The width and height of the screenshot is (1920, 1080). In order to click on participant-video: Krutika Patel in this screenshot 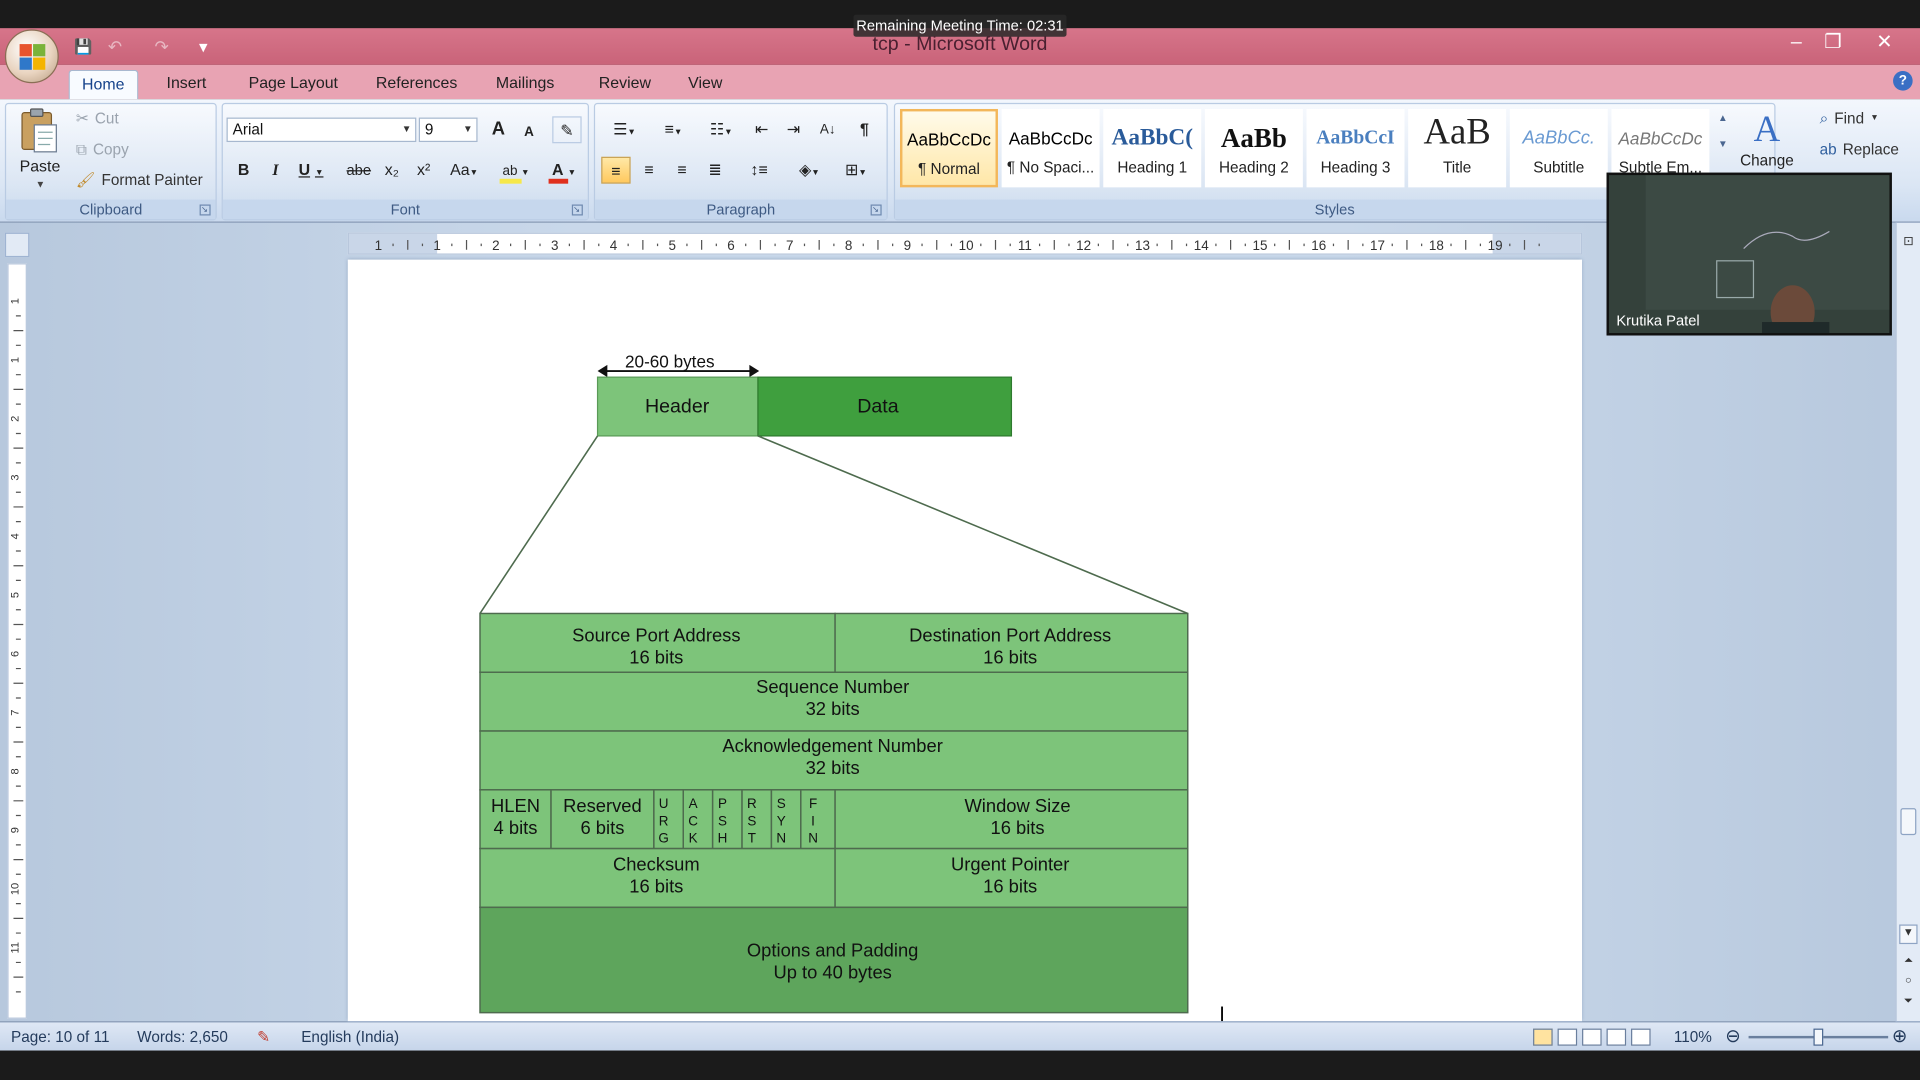, I will do `click(1749, 254)`.